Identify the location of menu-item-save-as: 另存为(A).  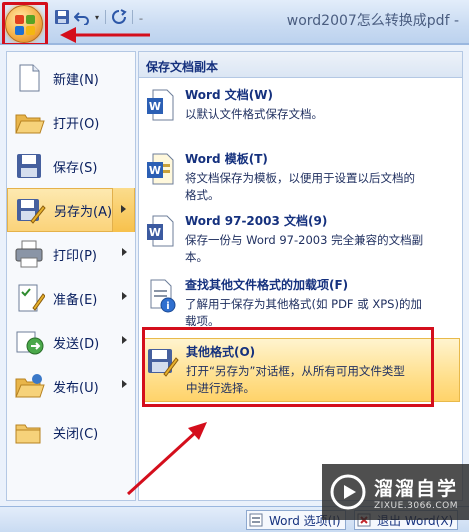
(71, 210).